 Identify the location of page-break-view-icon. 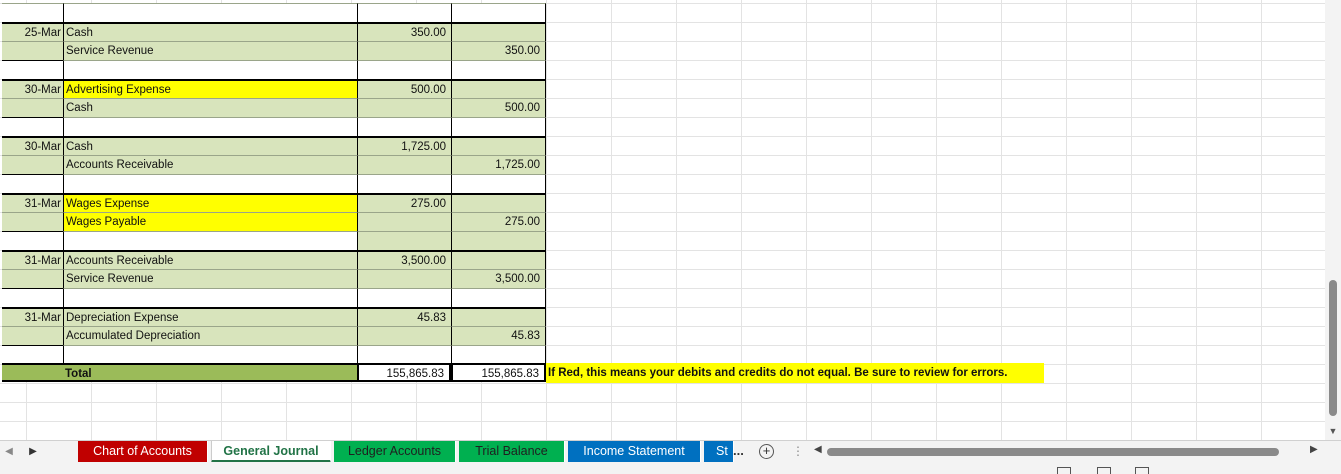
(1142, 470).